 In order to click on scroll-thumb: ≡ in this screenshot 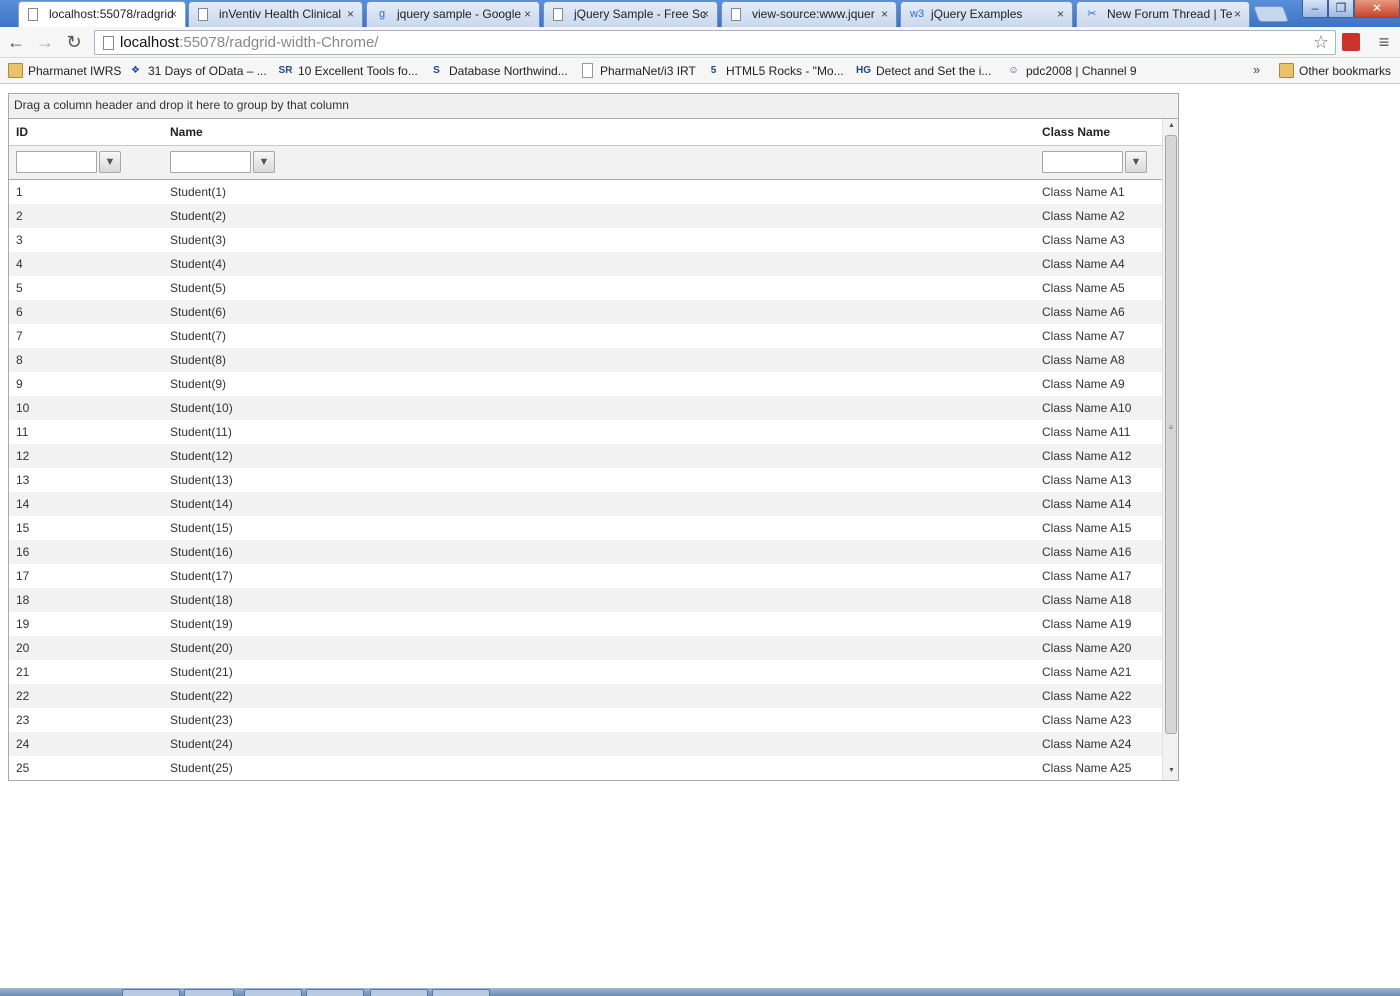, I will do `click(1171, 434)`.